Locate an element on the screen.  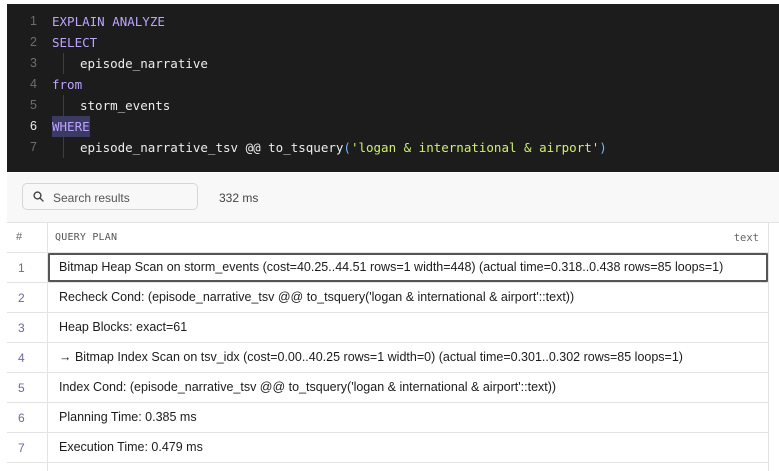
sql-keyword: EXPLAIN ANALYZE is located at coordinates (108, 21).